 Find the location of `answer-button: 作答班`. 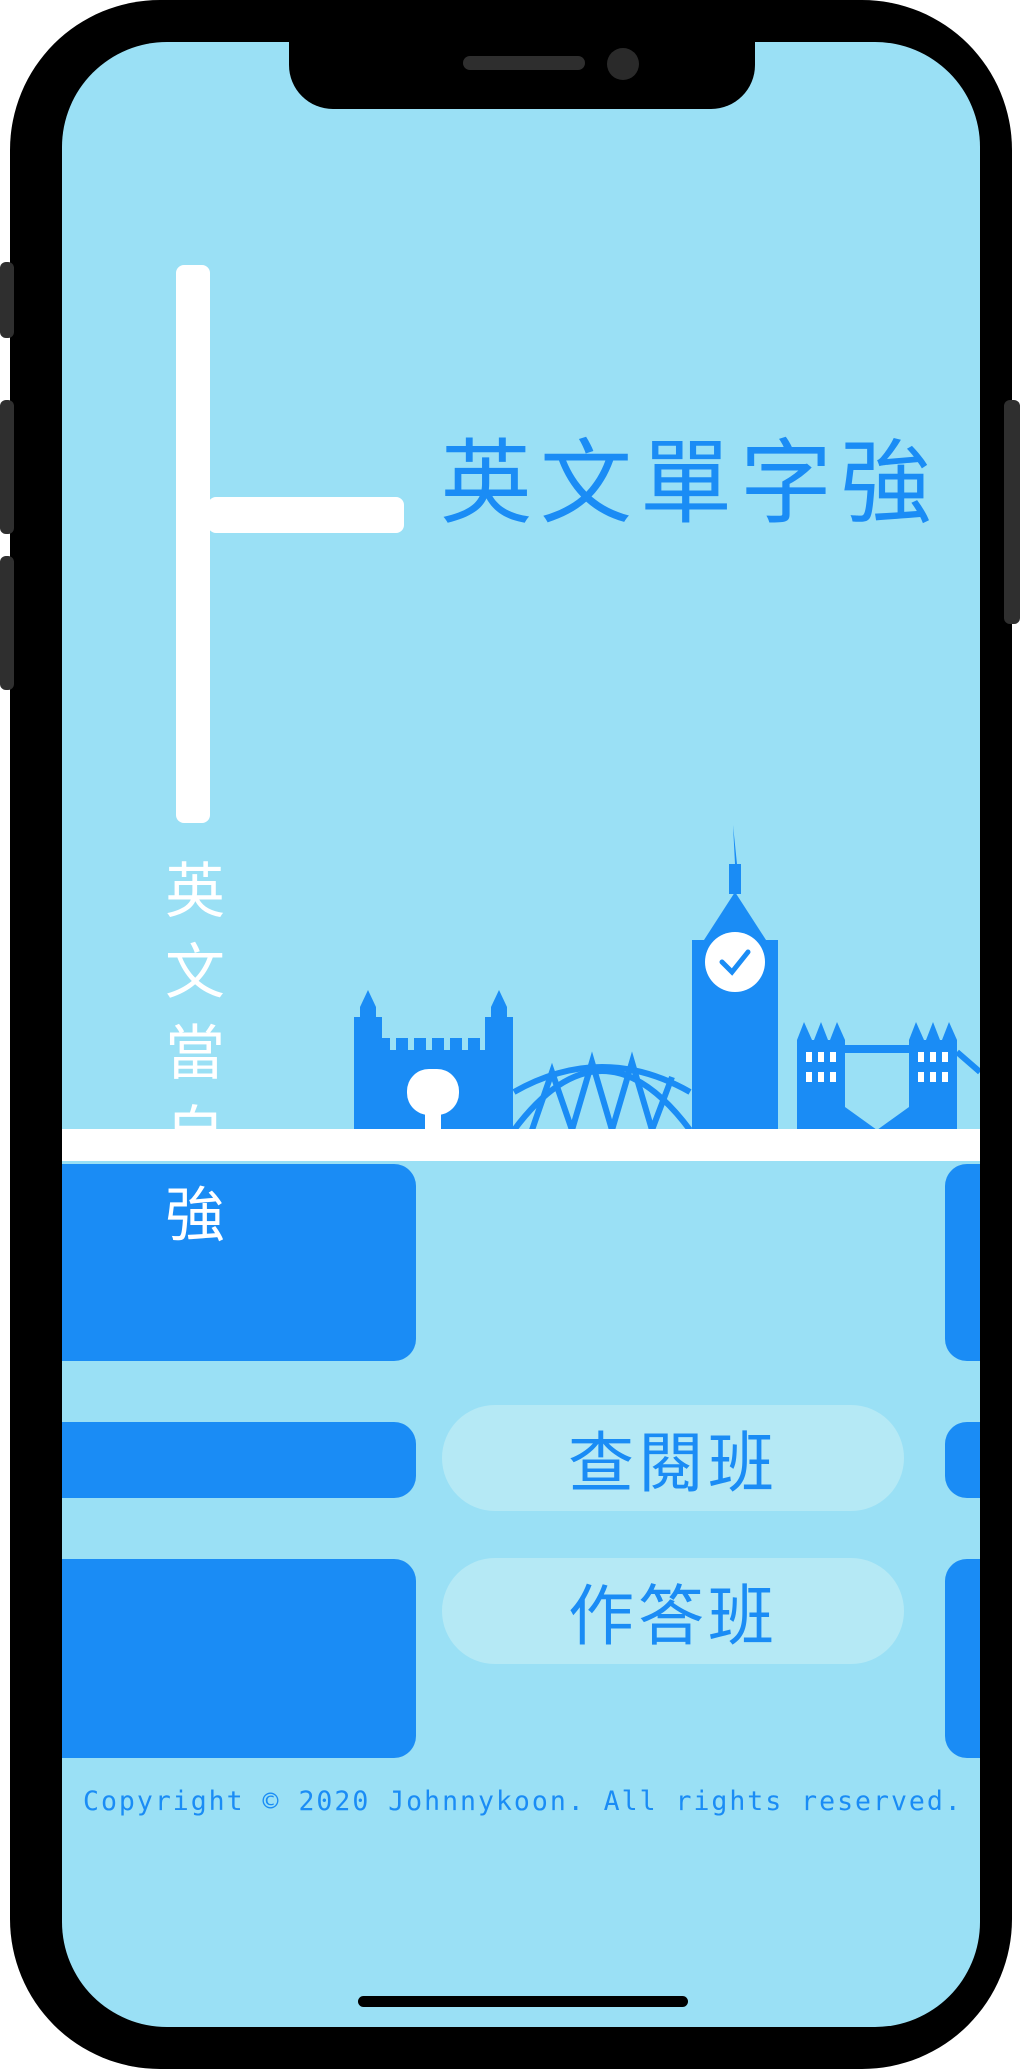

answer-button: 作答班 is located at coordinates (673, 1611).